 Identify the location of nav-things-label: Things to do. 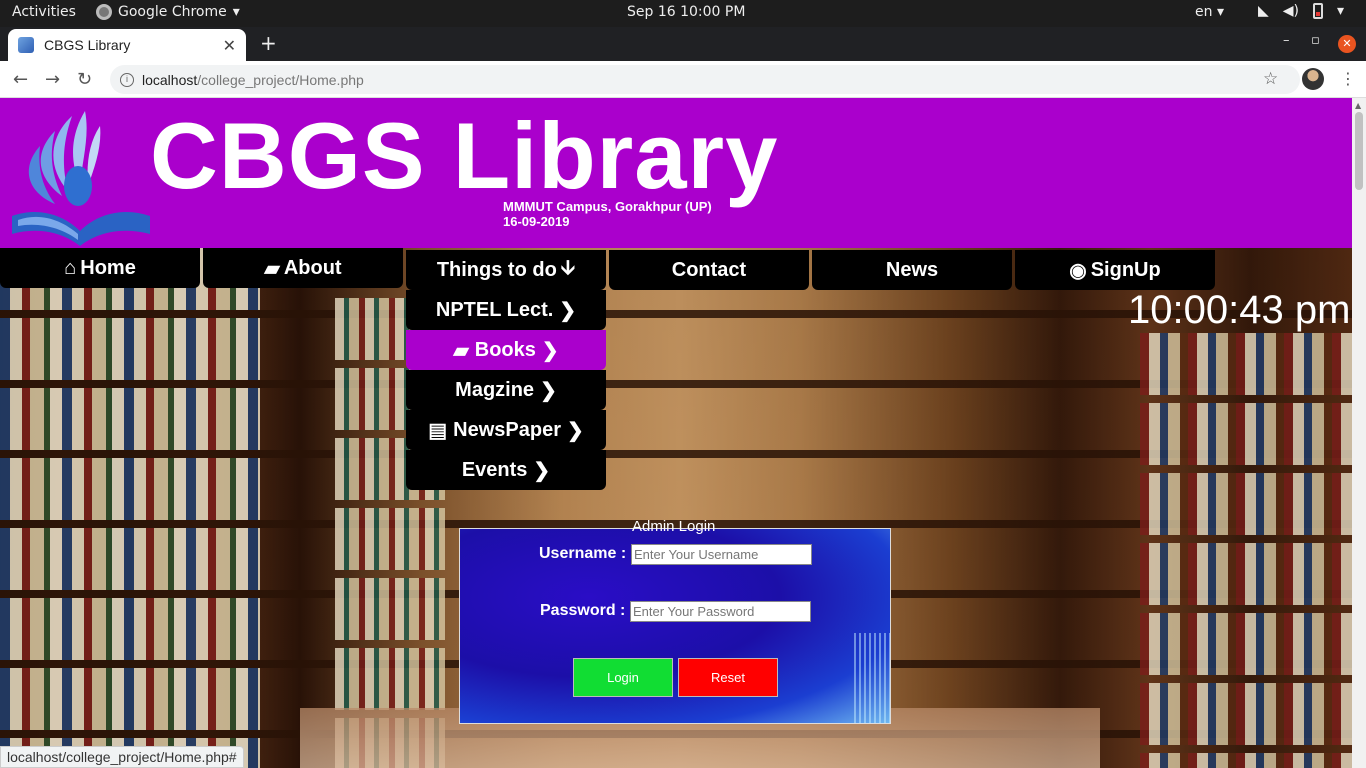
(496, 269).